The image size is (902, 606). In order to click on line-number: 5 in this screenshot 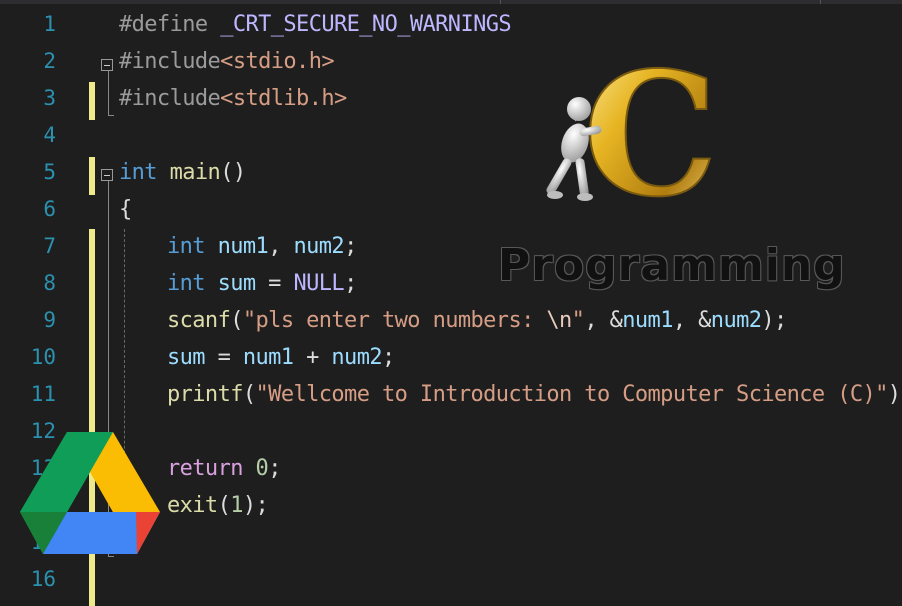, I will do `click(49, 172)`.